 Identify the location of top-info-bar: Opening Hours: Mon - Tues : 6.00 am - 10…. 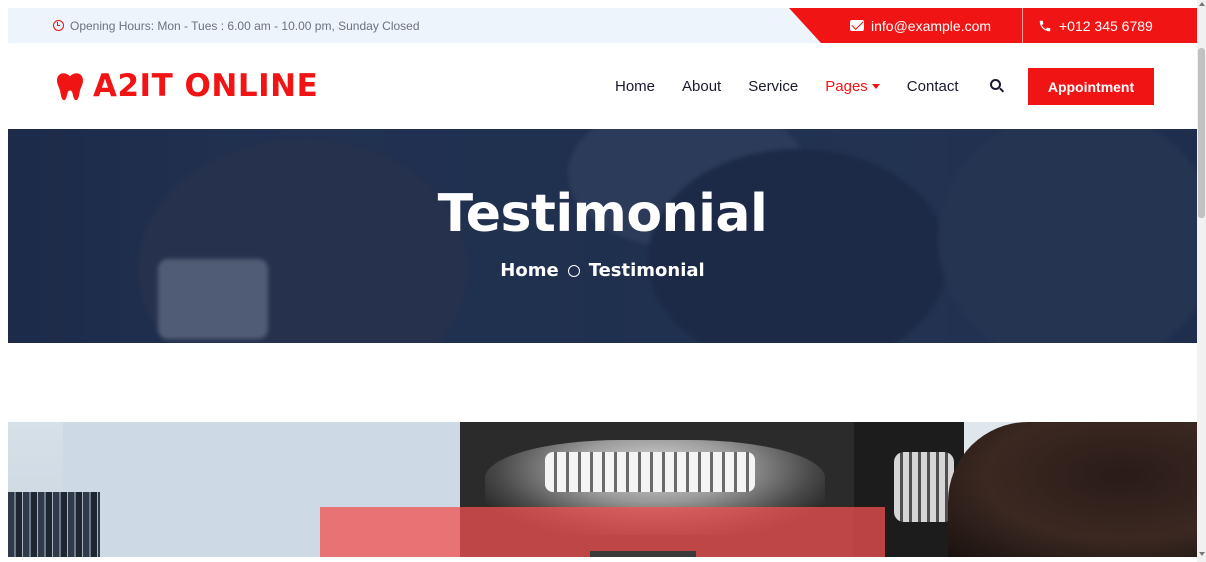
(602, 25).